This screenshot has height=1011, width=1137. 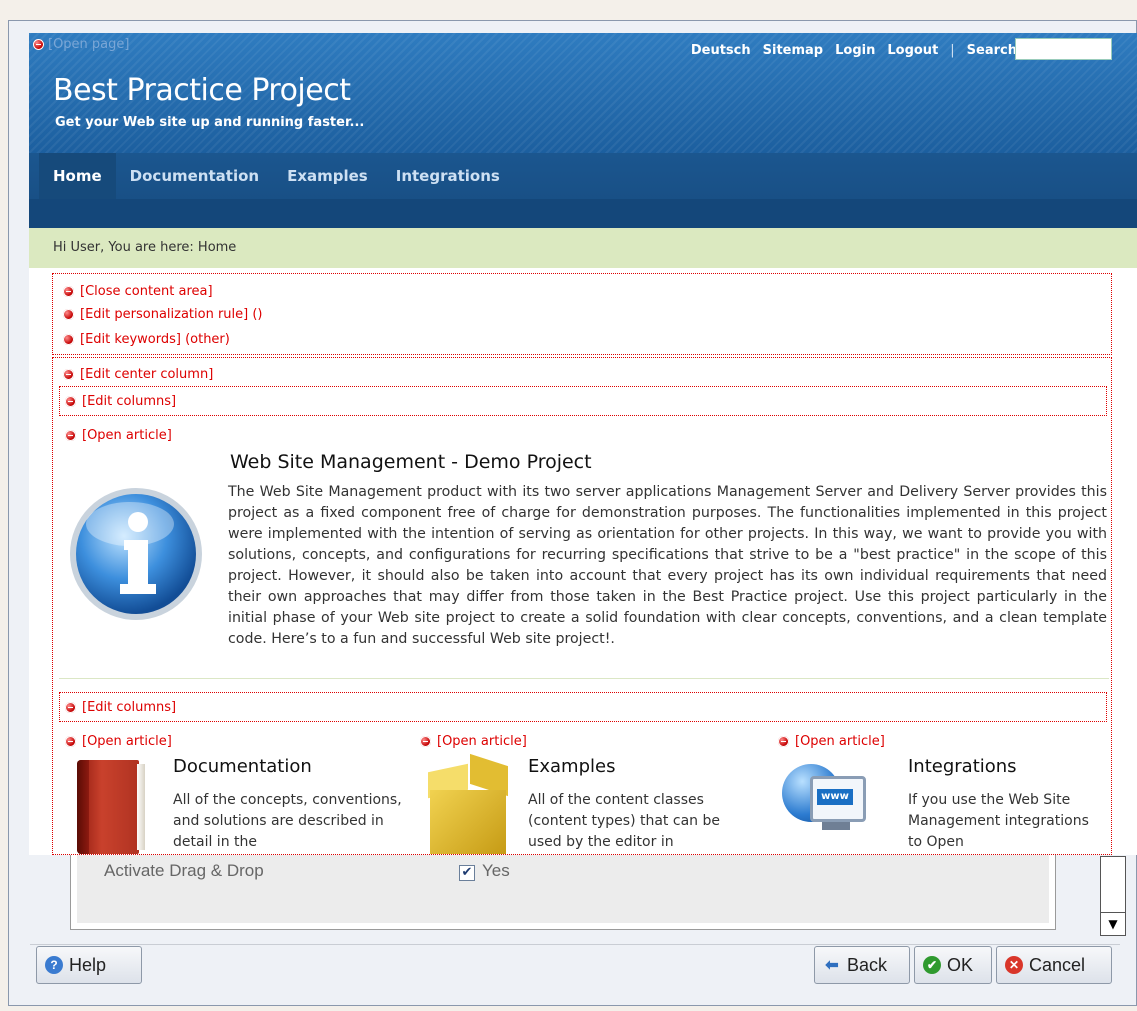 I want to click on content-divider, so click(x=584, y=678).